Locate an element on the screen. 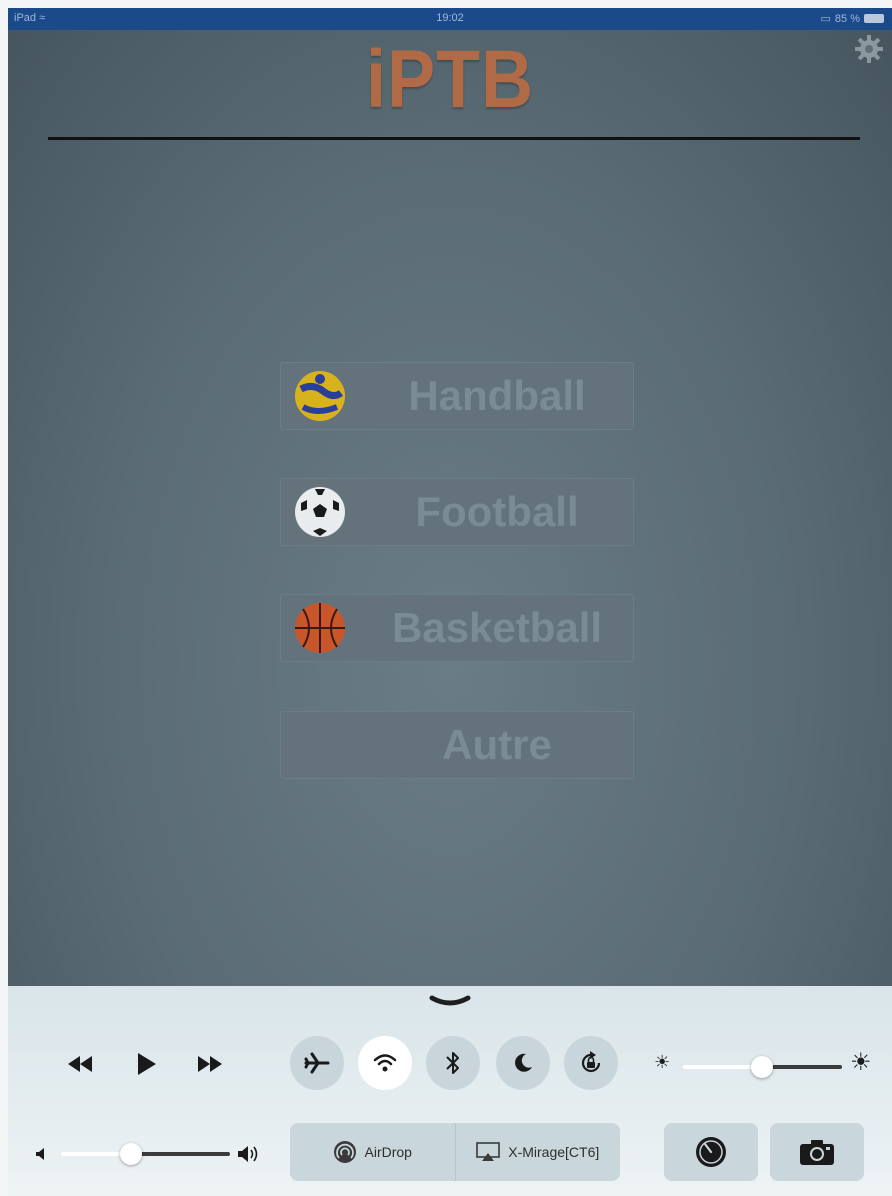  sport-label: Autre is located at coordinates (497, 744).